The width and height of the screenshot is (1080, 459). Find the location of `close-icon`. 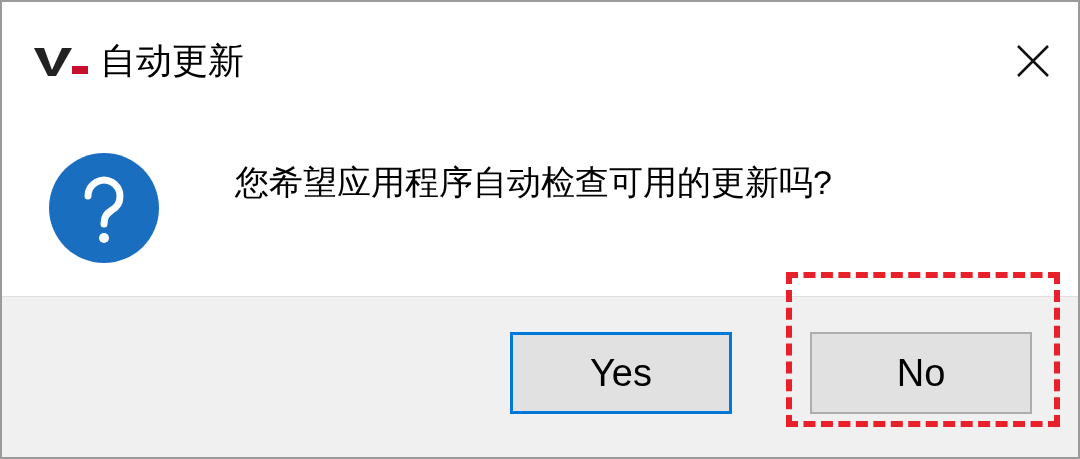

close-icon is located at coordinates (1033, 61).